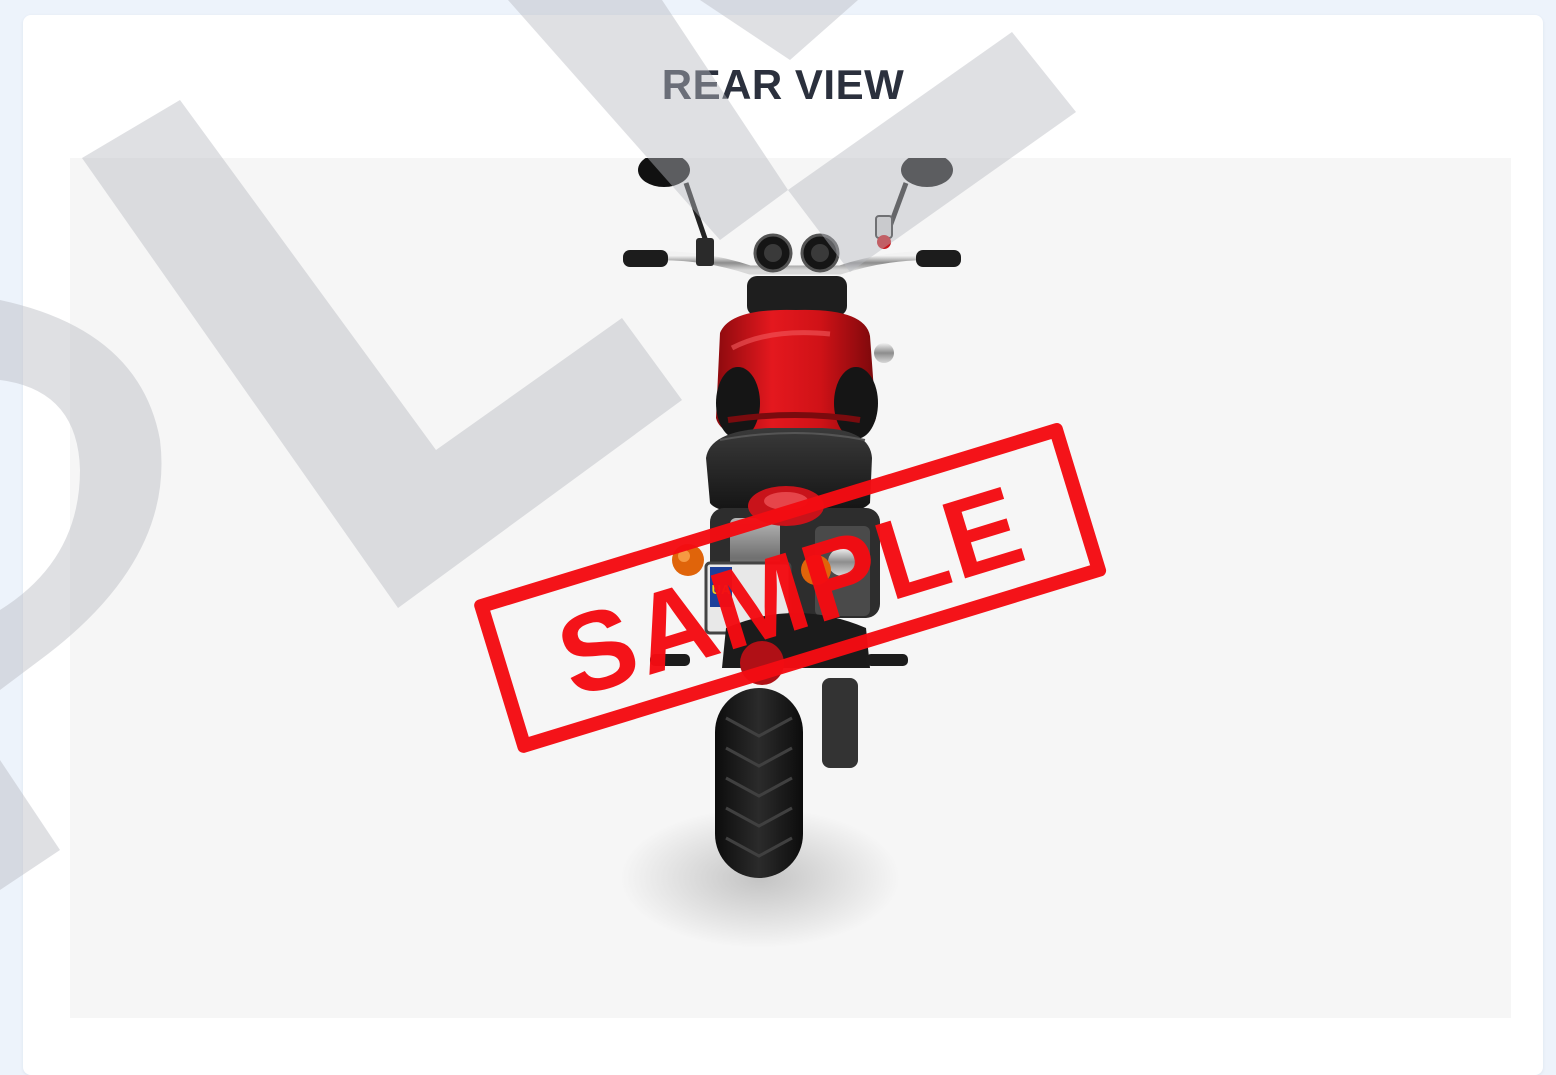 The image size is (1556, 1075). What do you see at coordinates (721, 589) in the screenshot?
I see `plate-country-code: UA` at bounding box center [721, 589].